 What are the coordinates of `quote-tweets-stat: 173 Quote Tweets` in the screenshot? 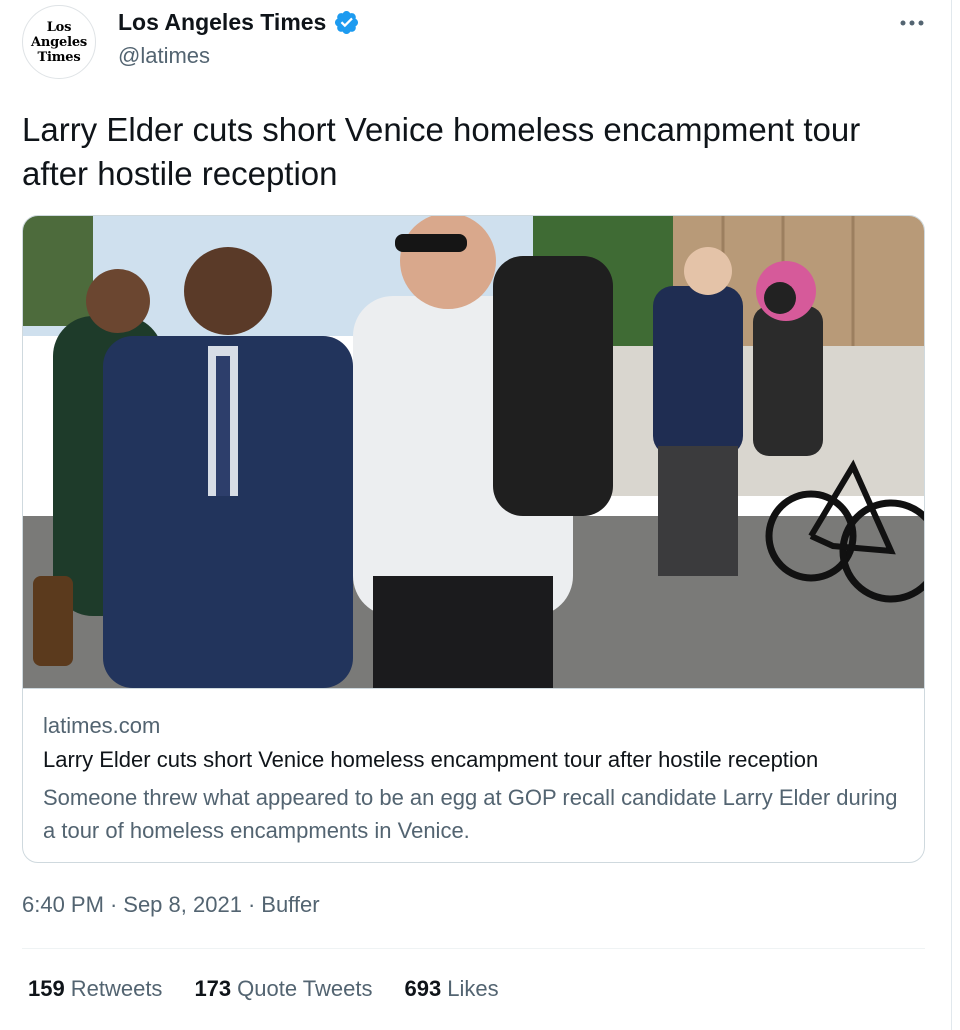 It's located at (283, 989).